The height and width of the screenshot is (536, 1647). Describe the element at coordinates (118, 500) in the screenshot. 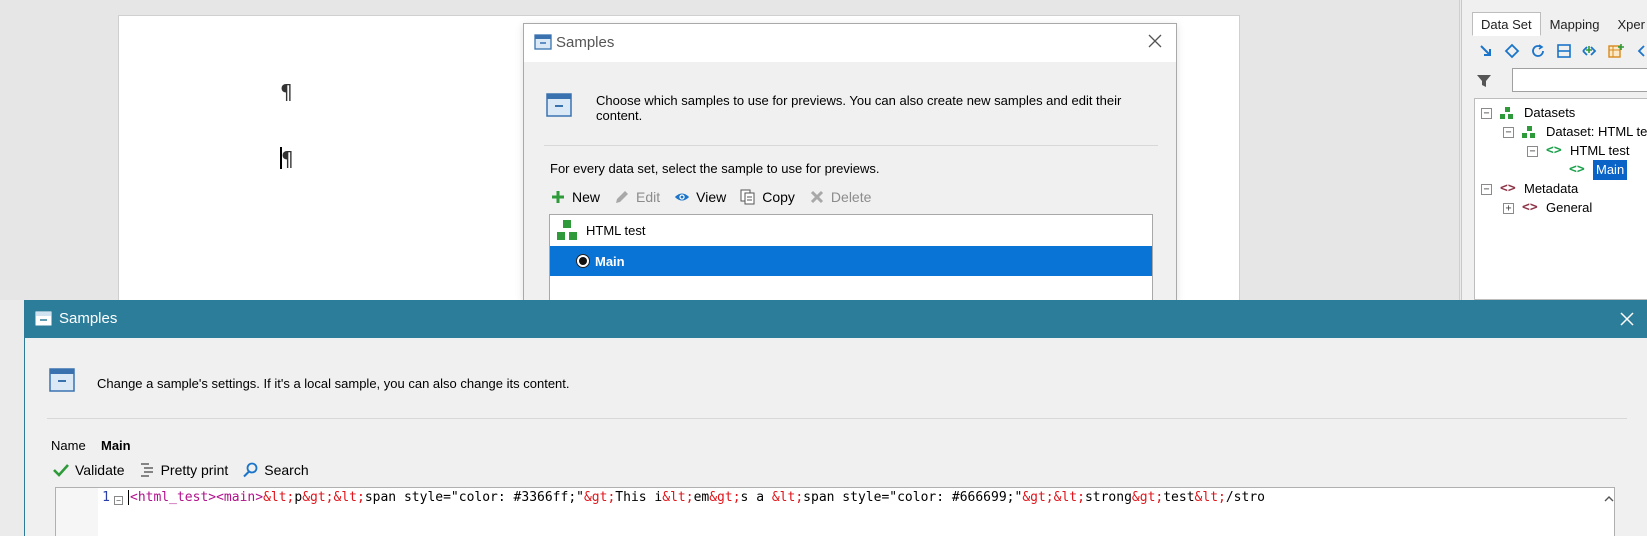

I see `fold-collapse-icon: −` at that location.